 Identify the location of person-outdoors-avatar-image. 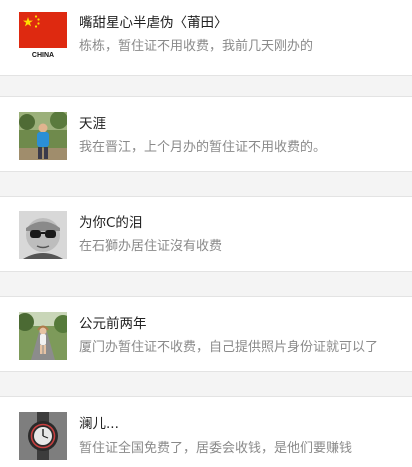
(43, 136).